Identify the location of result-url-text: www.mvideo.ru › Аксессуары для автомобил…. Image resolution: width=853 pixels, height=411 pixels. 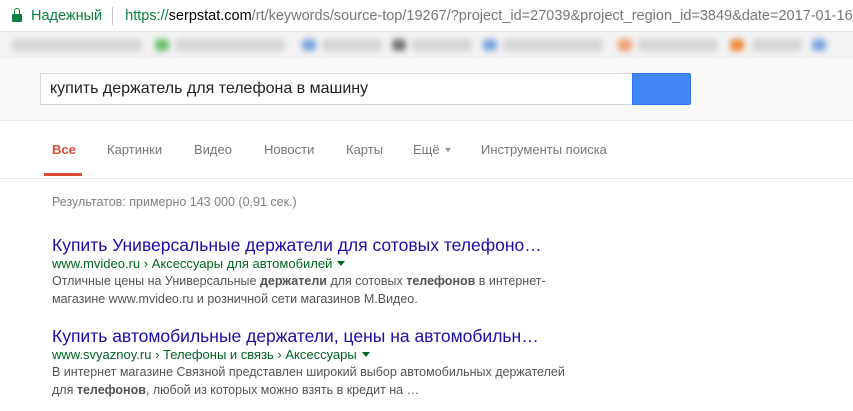
(192, 263).